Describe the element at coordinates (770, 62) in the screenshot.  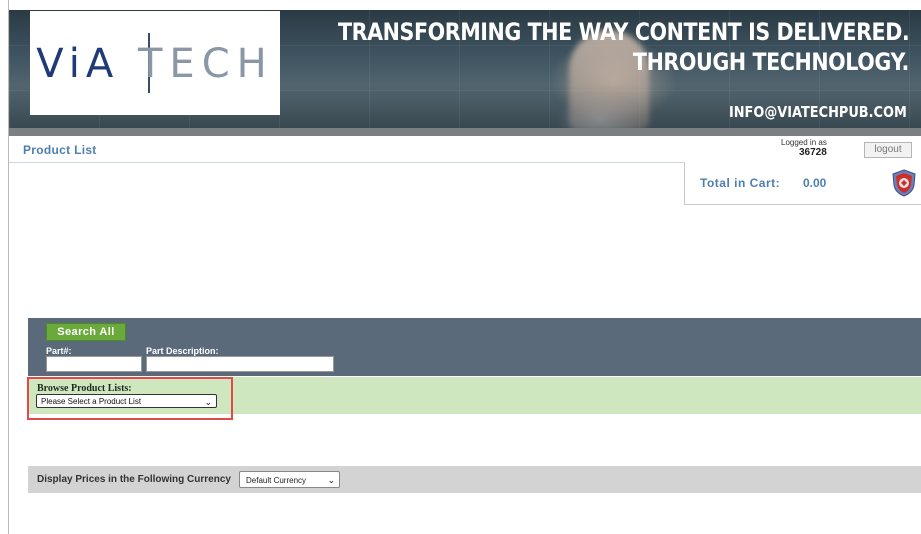
I see `banner-tagline-line2: THROUGH TECHNOLOGY.` at that location.